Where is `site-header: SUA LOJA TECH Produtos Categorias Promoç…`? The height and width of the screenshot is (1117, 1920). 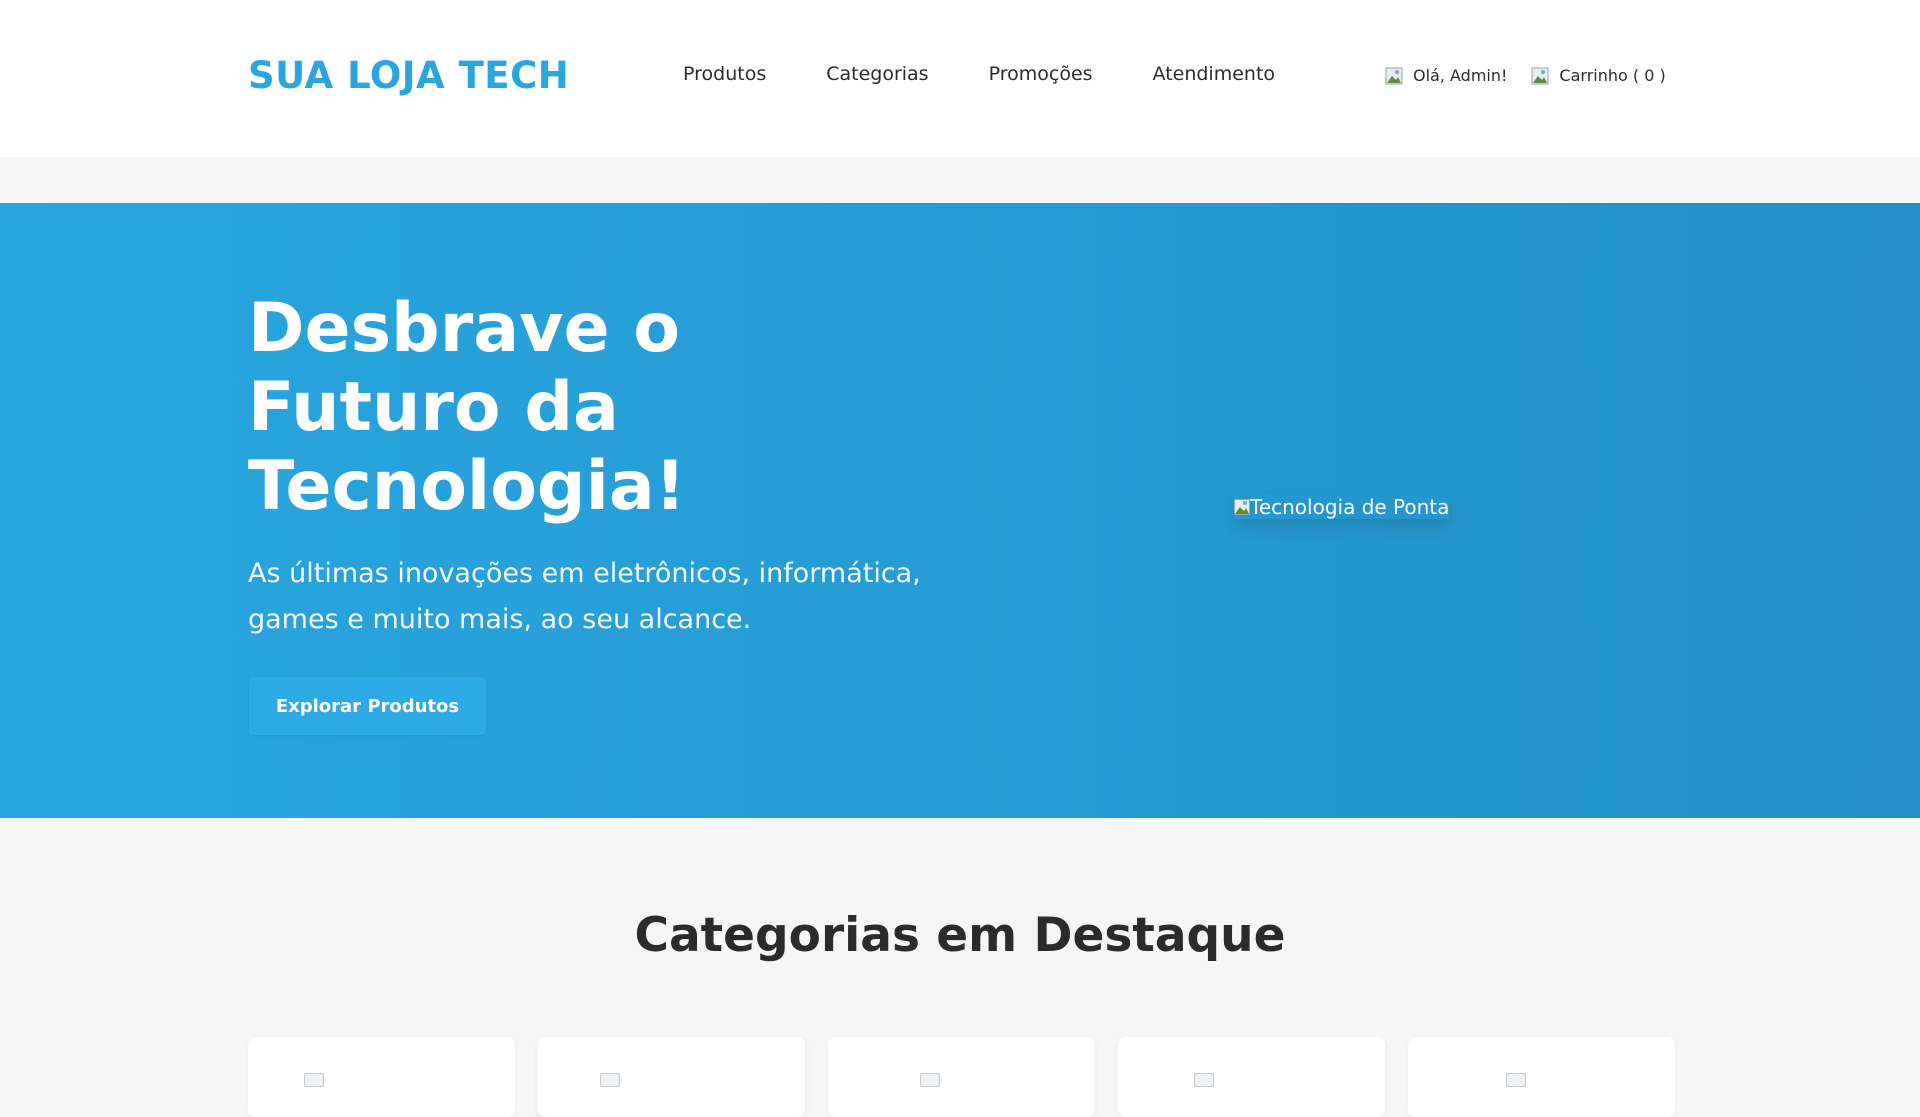
site-header: SUA LOJA TECH Produtos Categorias Promoç… is located at coordinates (960, 78).